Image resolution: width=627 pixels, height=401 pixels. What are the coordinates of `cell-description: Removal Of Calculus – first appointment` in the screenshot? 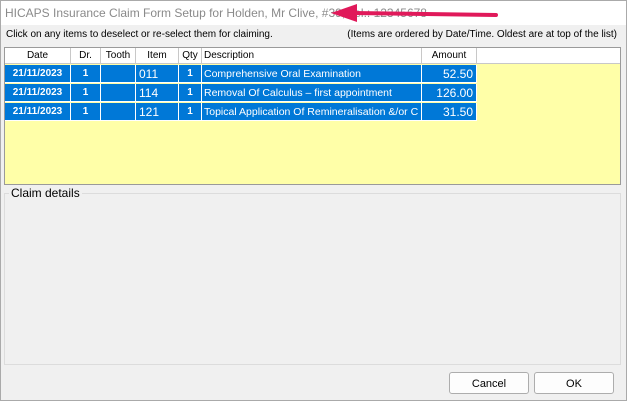 It's located at (312, 93).